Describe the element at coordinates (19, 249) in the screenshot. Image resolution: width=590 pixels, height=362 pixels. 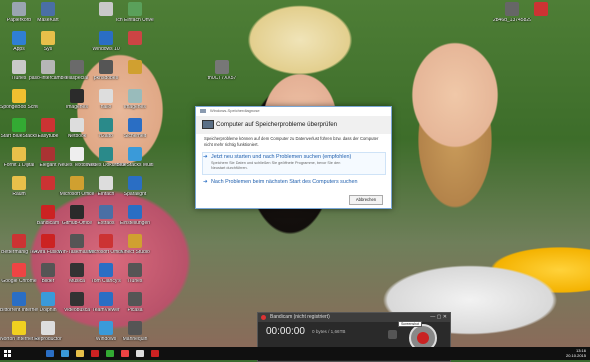
I see `desktop-icon: Bettermanig Teil` at that location.